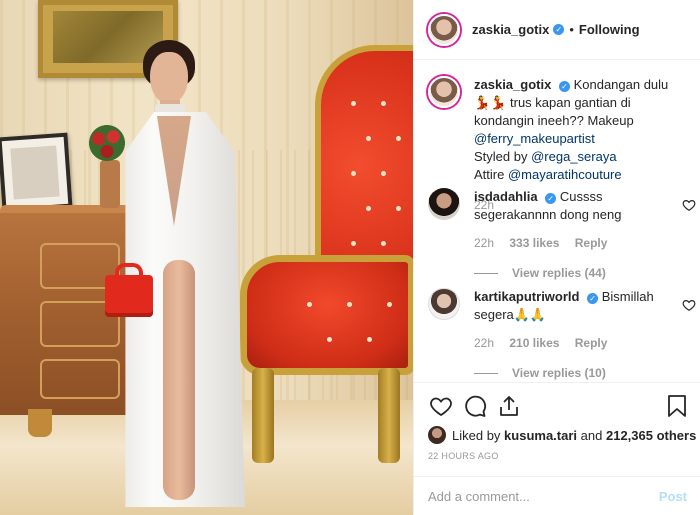  I want to click on save-button, so click(677, 406).